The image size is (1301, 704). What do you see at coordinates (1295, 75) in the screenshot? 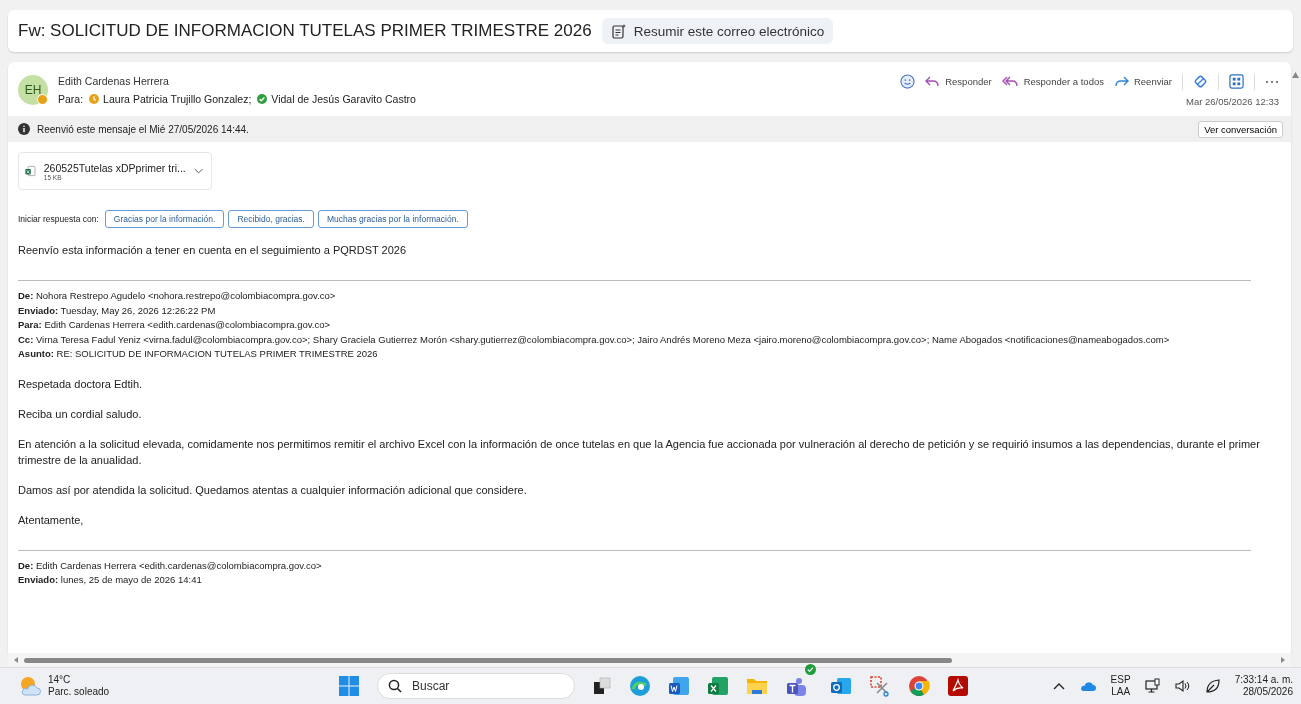
I see `scroll-up-icon` at bounding box center [1295, 75].